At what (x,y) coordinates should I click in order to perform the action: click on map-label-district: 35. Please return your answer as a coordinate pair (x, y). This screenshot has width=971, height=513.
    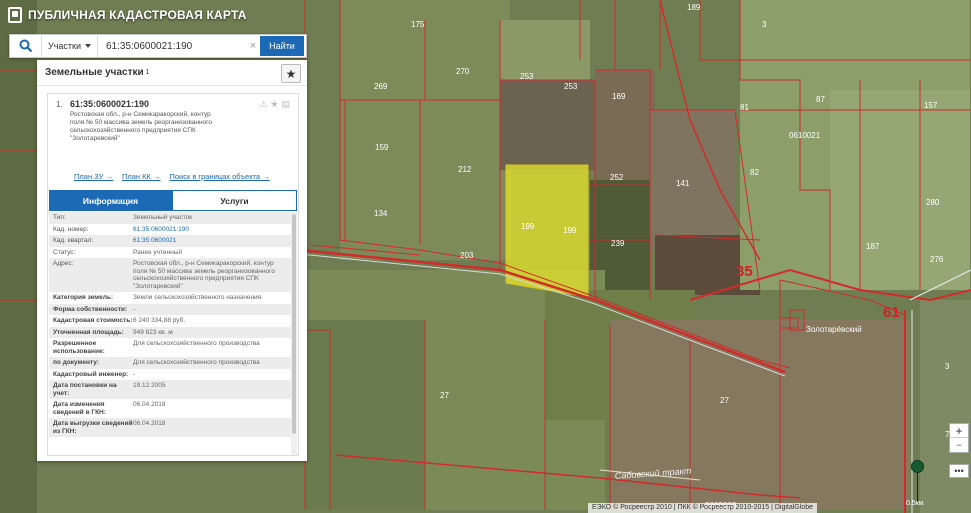
    Looking at the image, I should click on (744, 271).